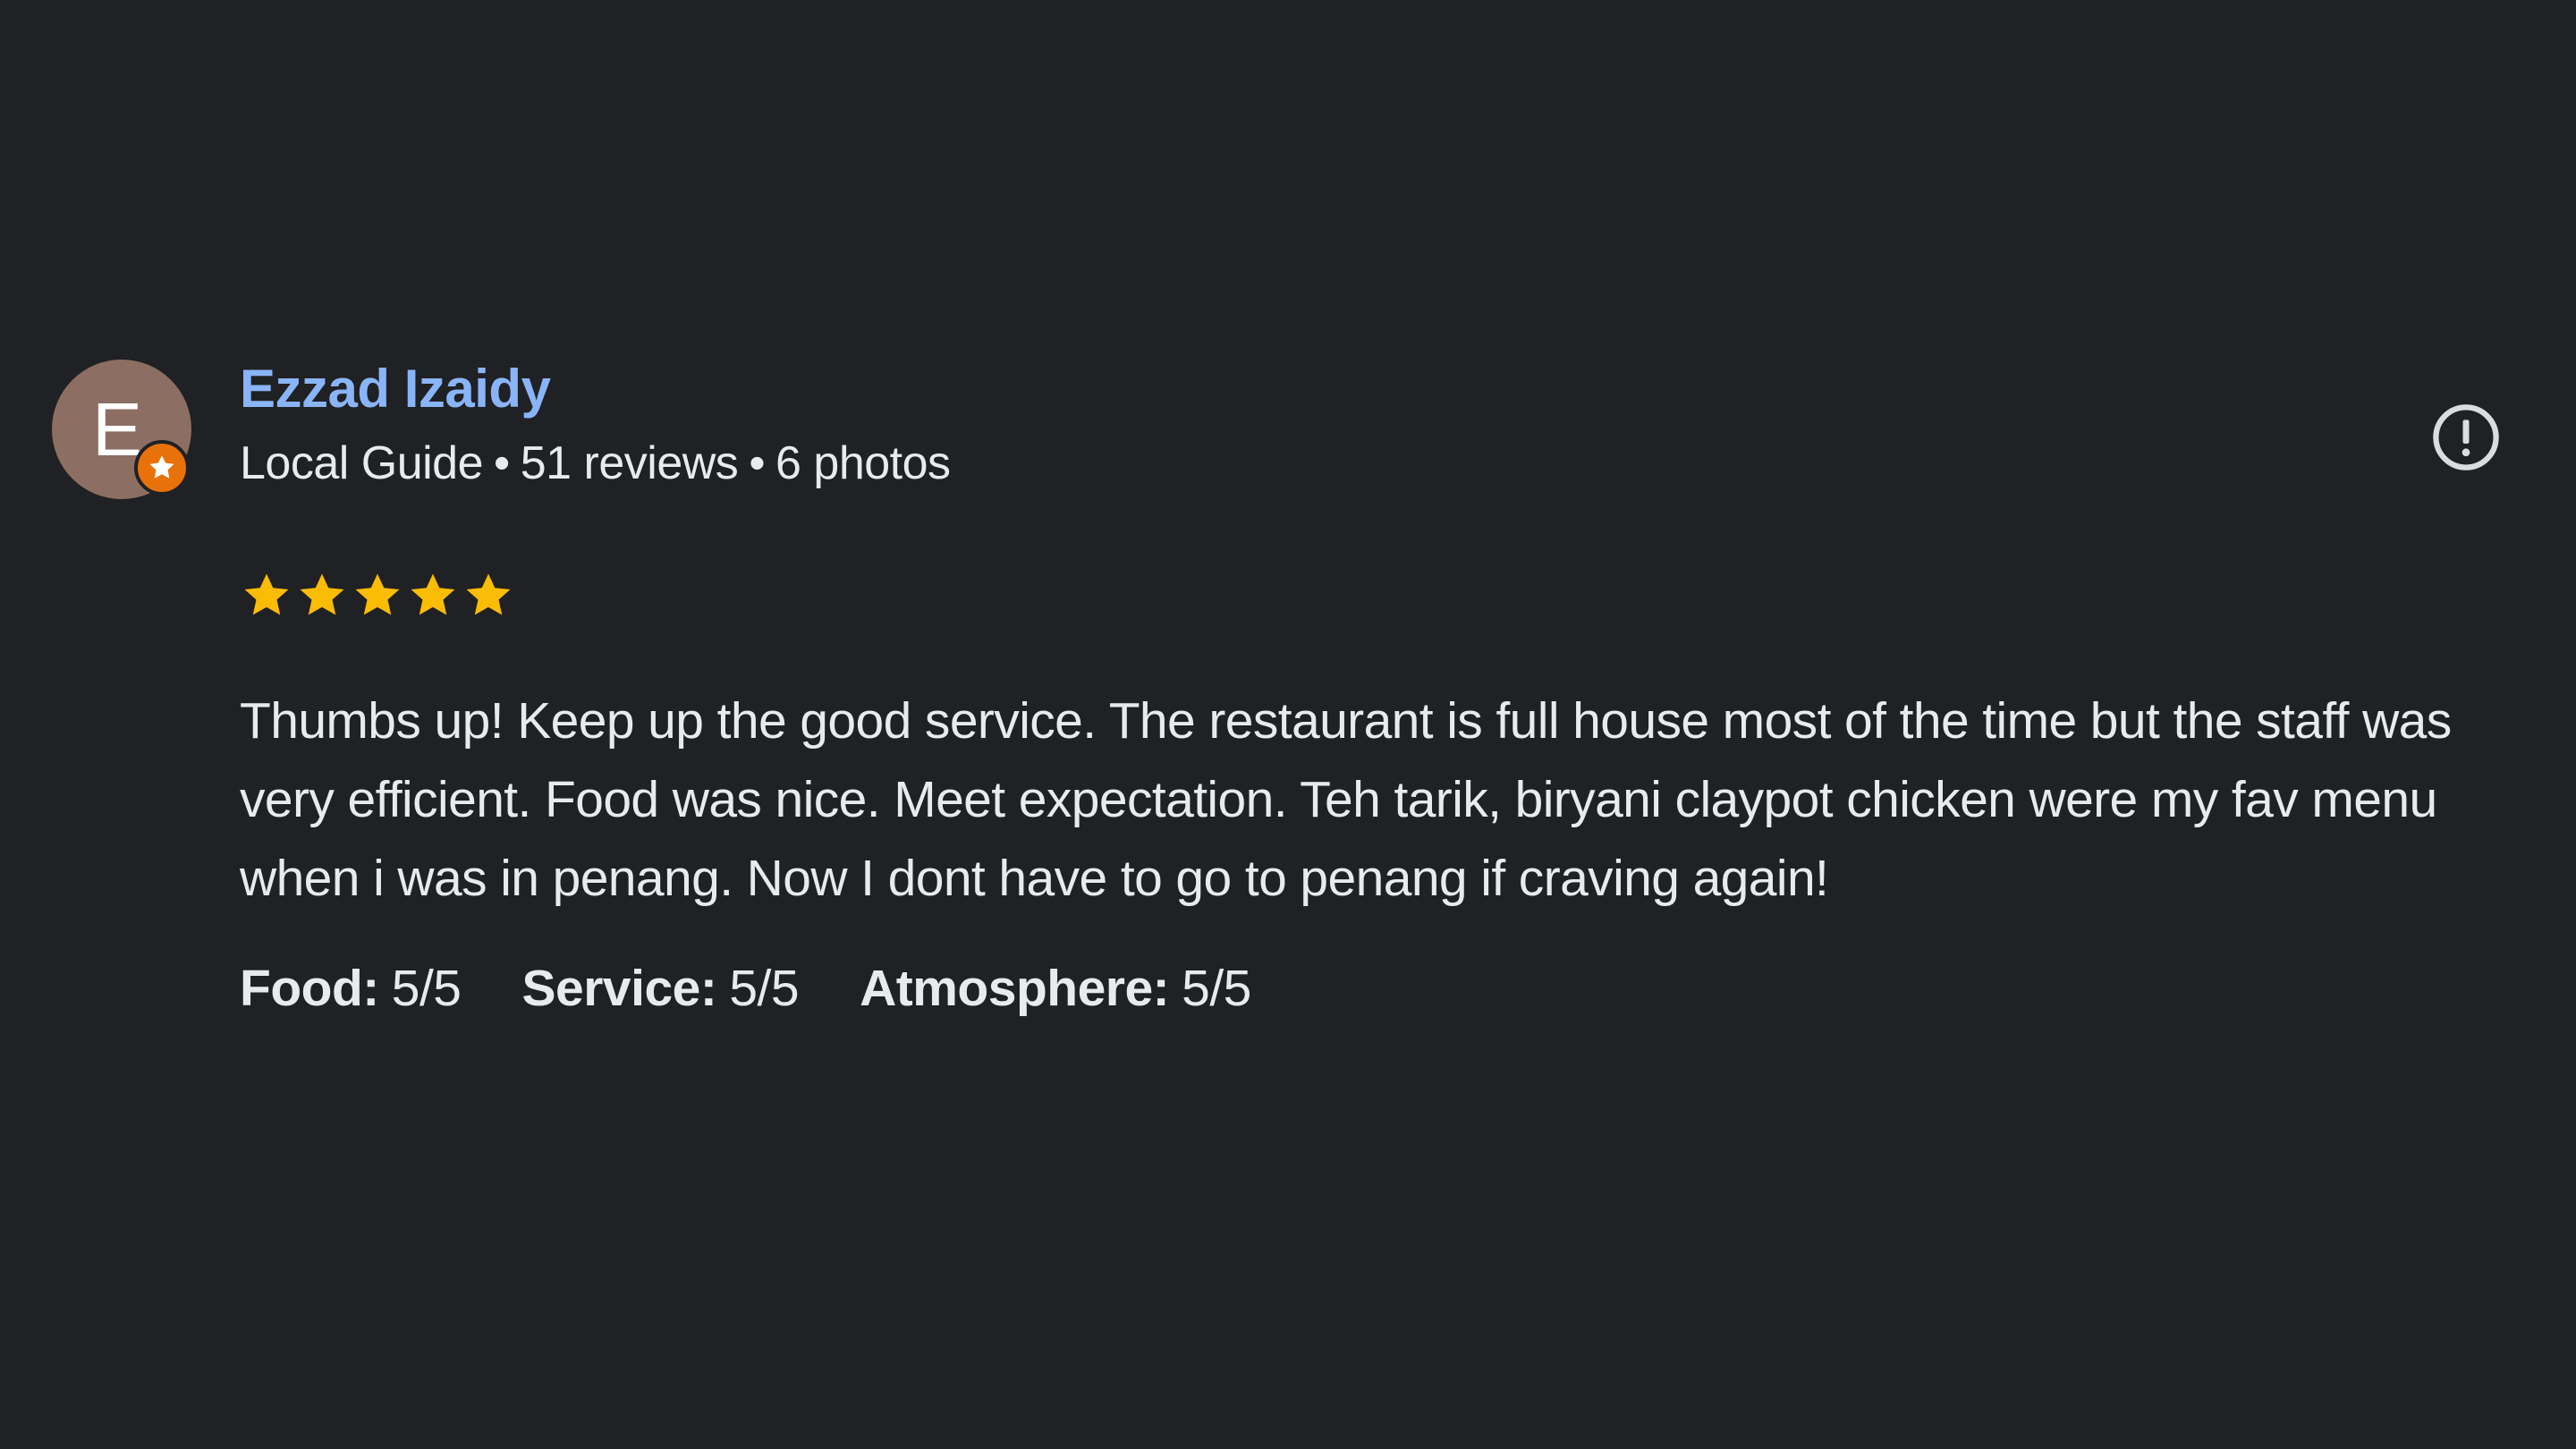 This screenshot has width=2576, height=1449. What do you see at coordinates (863, 463) in the screenshot?
I see `photo-count: 6 photos` at bounding box center [863, 463].